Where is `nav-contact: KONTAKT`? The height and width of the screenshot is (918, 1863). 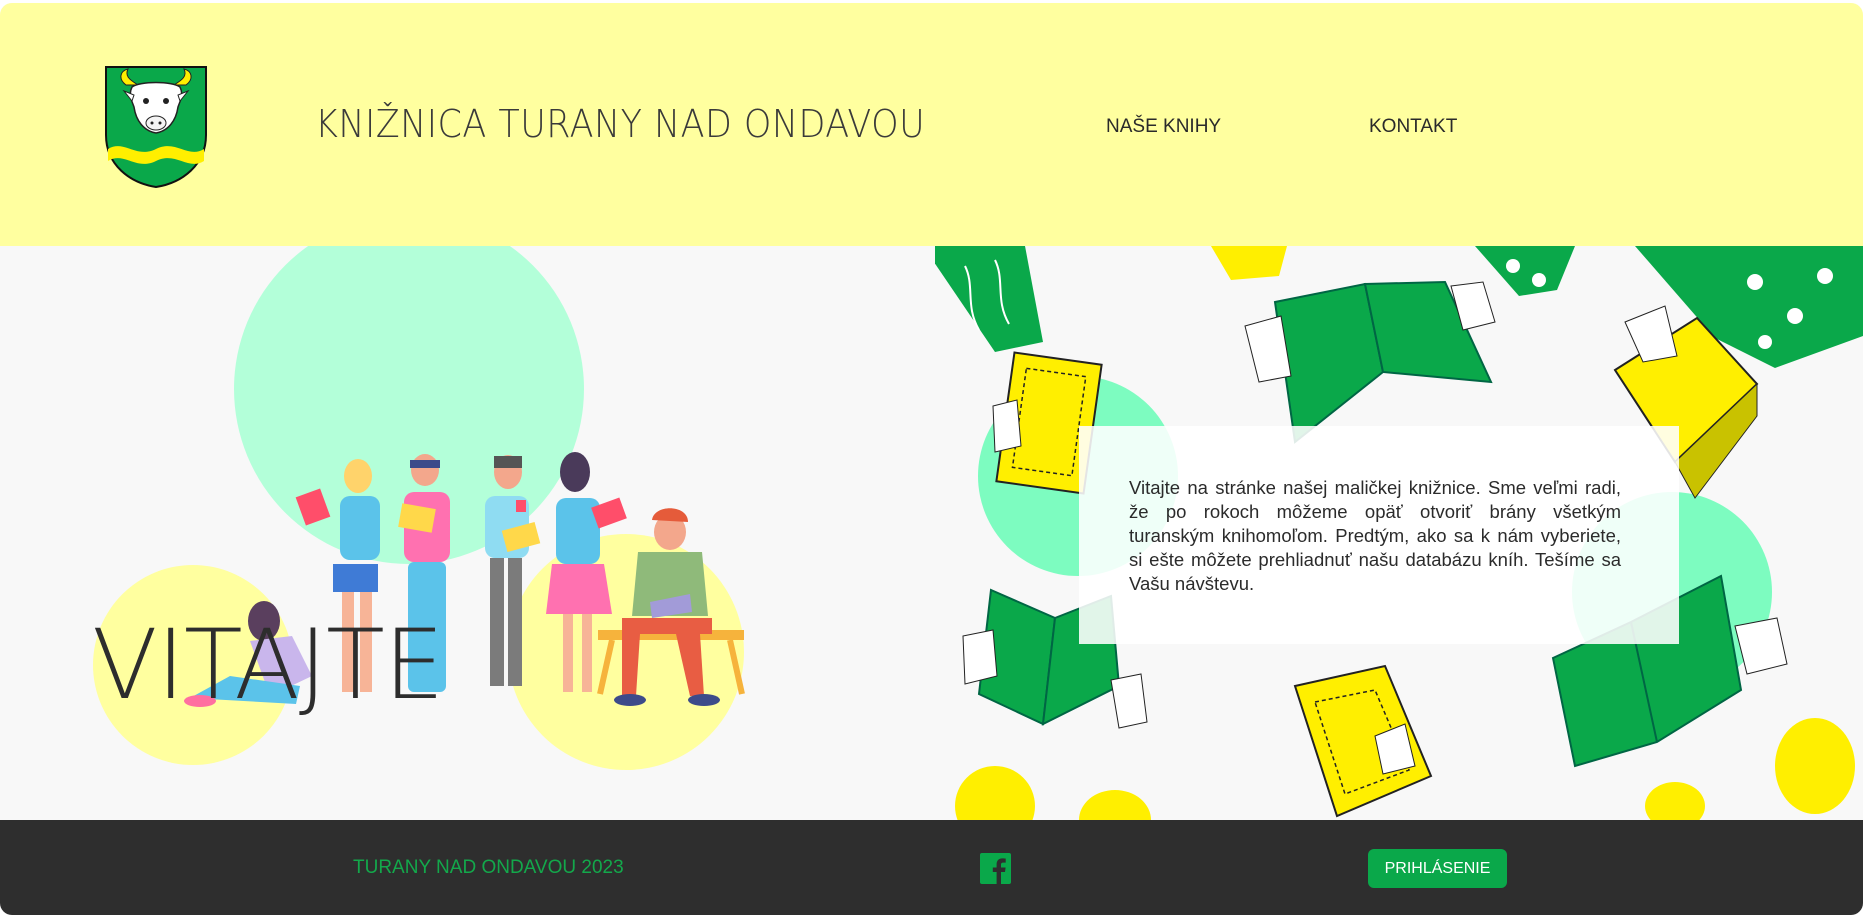 nav-contact: KONTAKT is located at coordinates (1413, 127).